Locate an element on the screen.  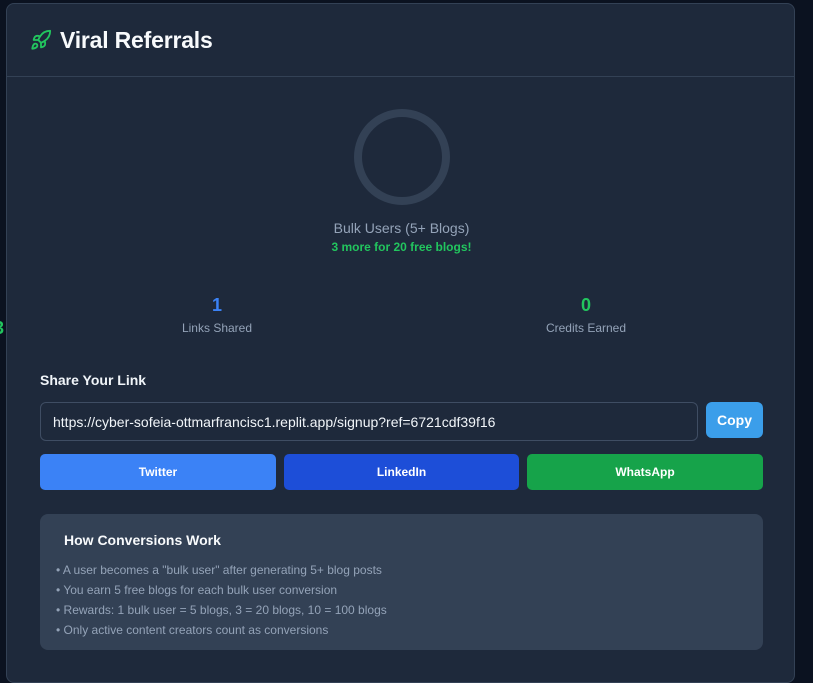
share-link-heading: Share Your Link is located at coordinates (93, 380).